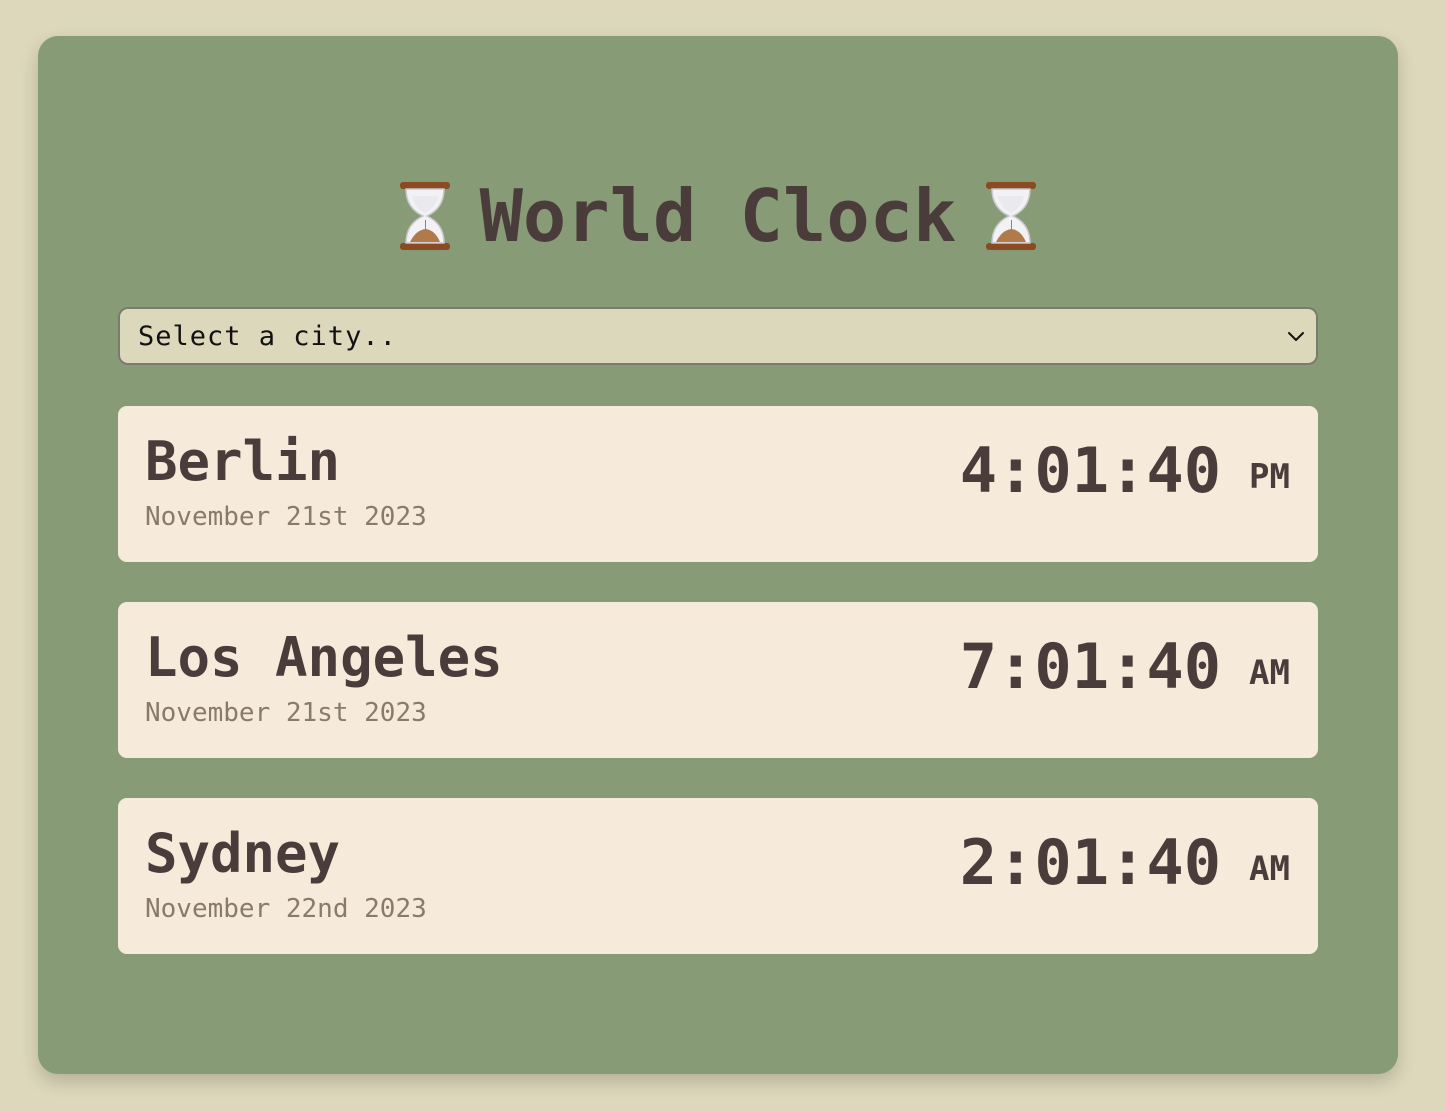 This screenshot has width=1446, height=1112. I want to click on city-card-los-angeles: Los Angeles November 21st 2023 7:01:40 AM, so click(718, 680).